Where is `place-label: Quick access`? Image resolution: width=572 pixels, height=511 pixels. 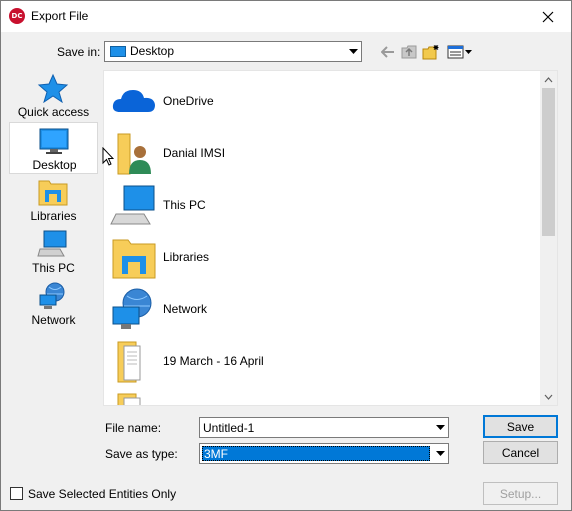
place-label: Quick access is located at coordinates (53, 112).